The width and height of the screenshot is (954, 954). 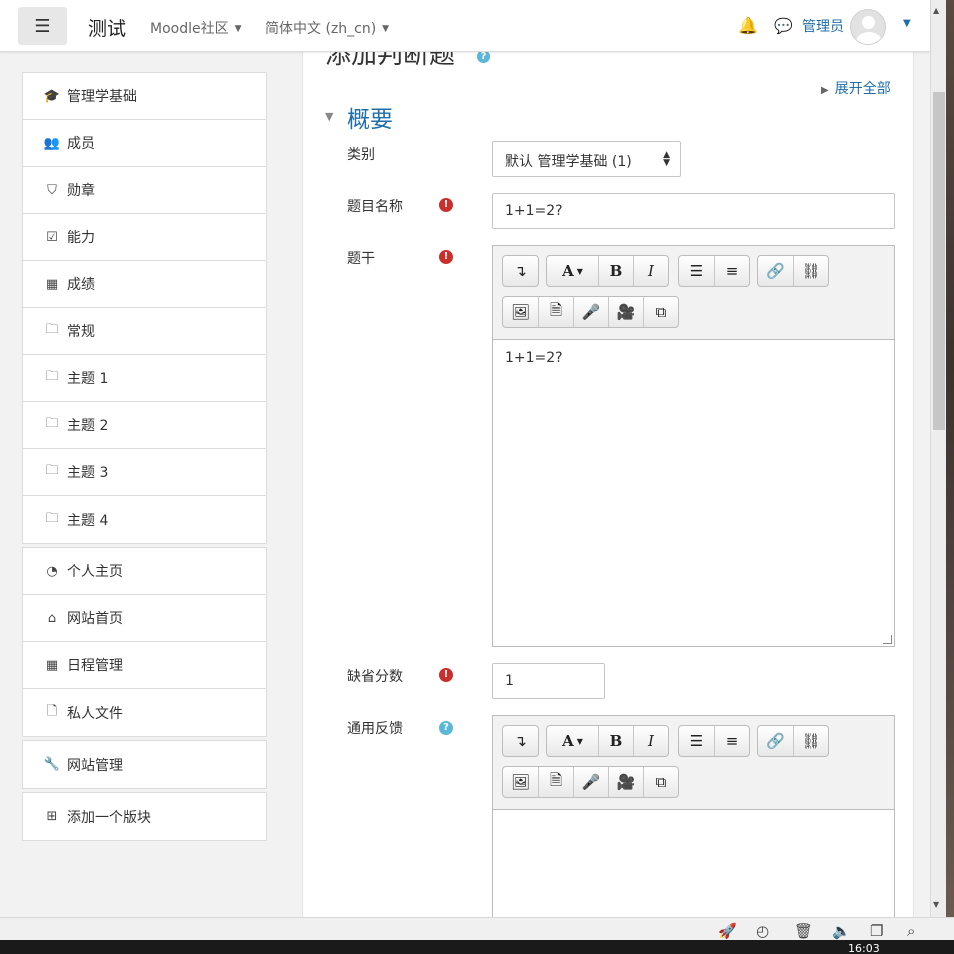 What do you see at coordinates (144, 378) in the screenshot?
I see `sidebar-item-topic-1: 🗀 主题 1` at bounding box center [144, 378].